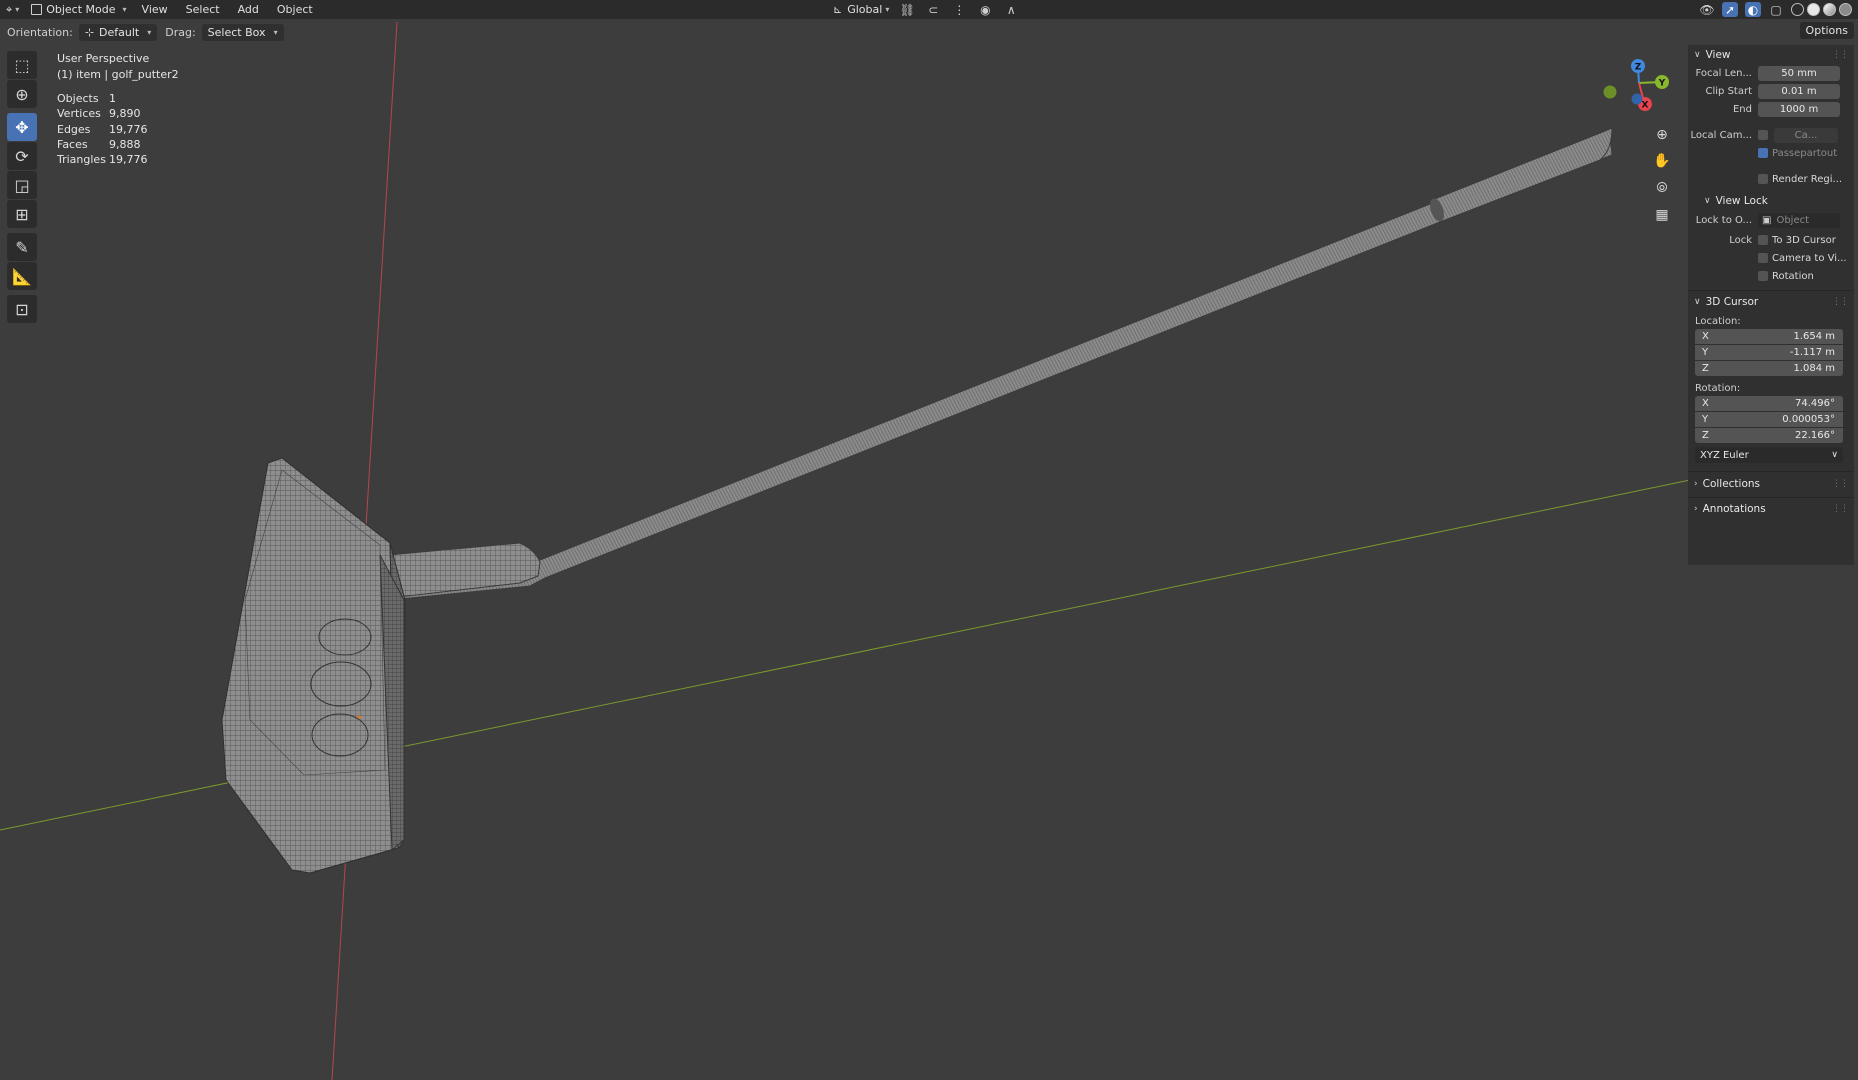  I want to click on focal-length-field: 50 mm, so click(1799, 73).